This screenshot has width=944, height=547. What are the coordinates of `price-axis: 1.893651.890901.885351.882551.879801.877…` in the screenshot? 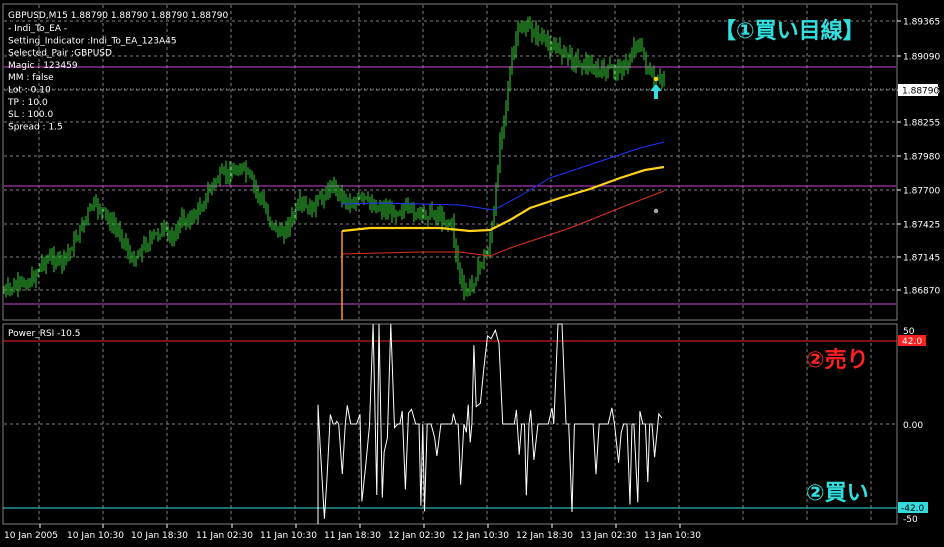 It's located at (918, 157).